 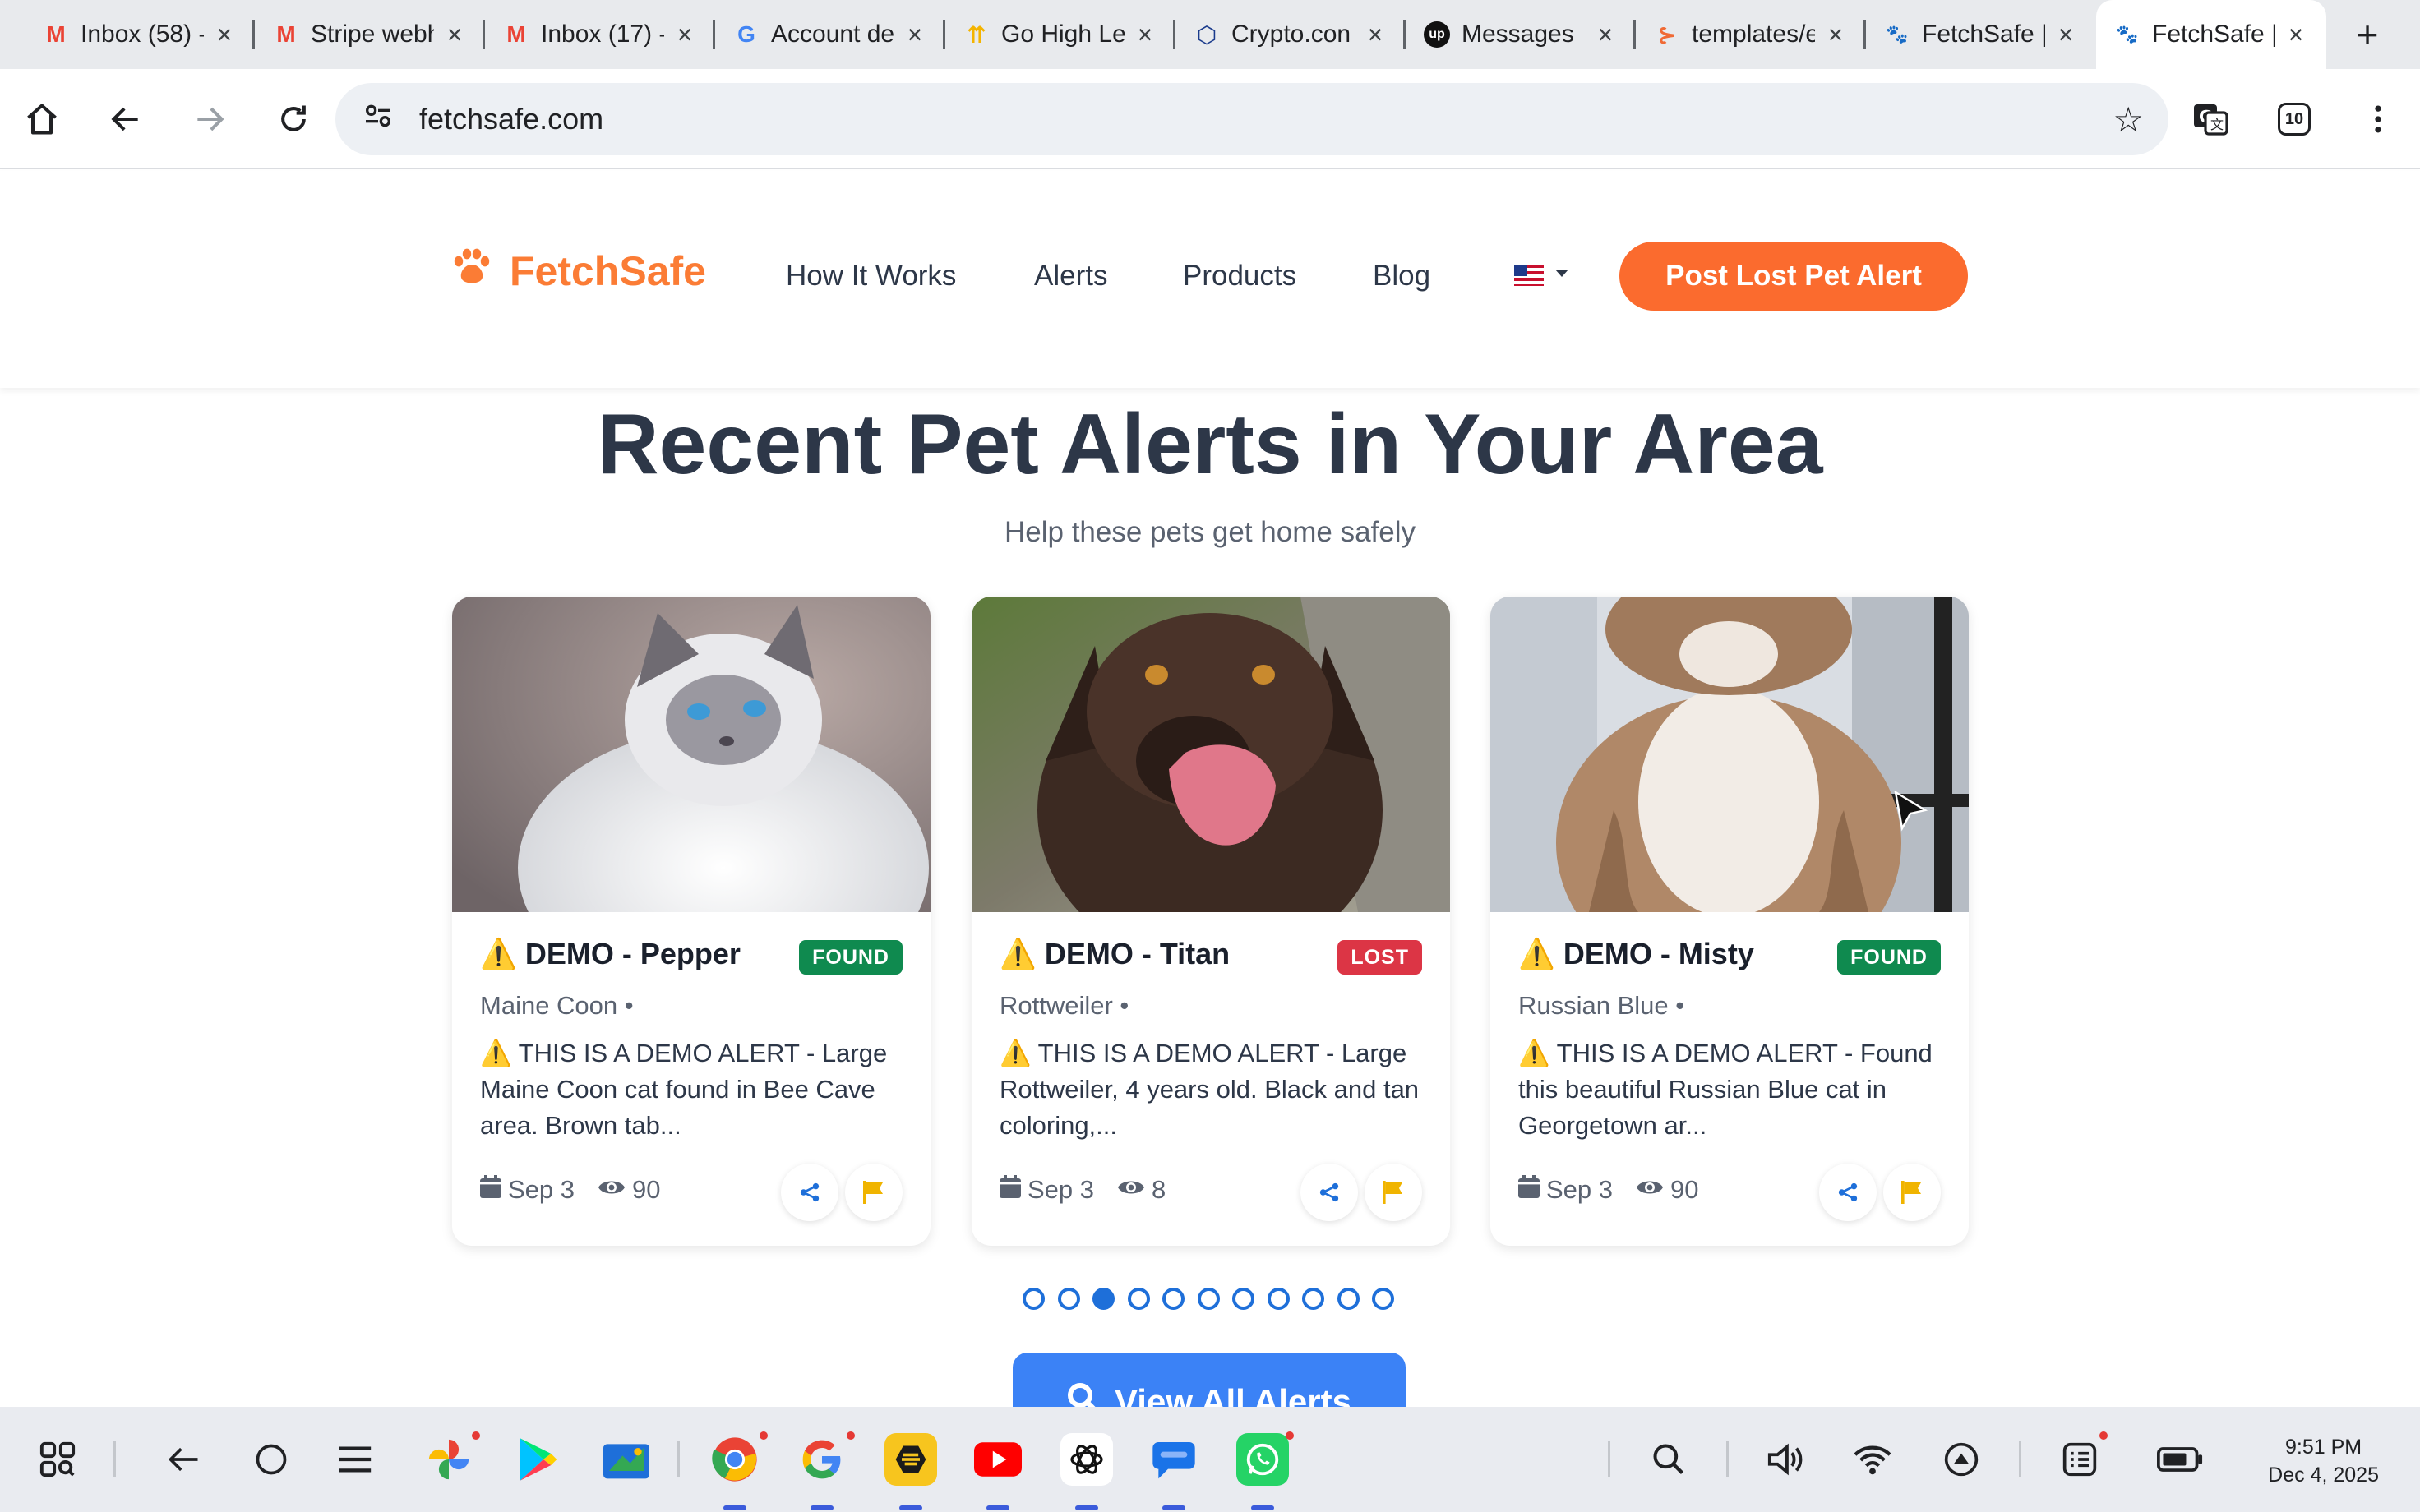 I want to click on back-nav-icon, so click(x=184, y=1459).